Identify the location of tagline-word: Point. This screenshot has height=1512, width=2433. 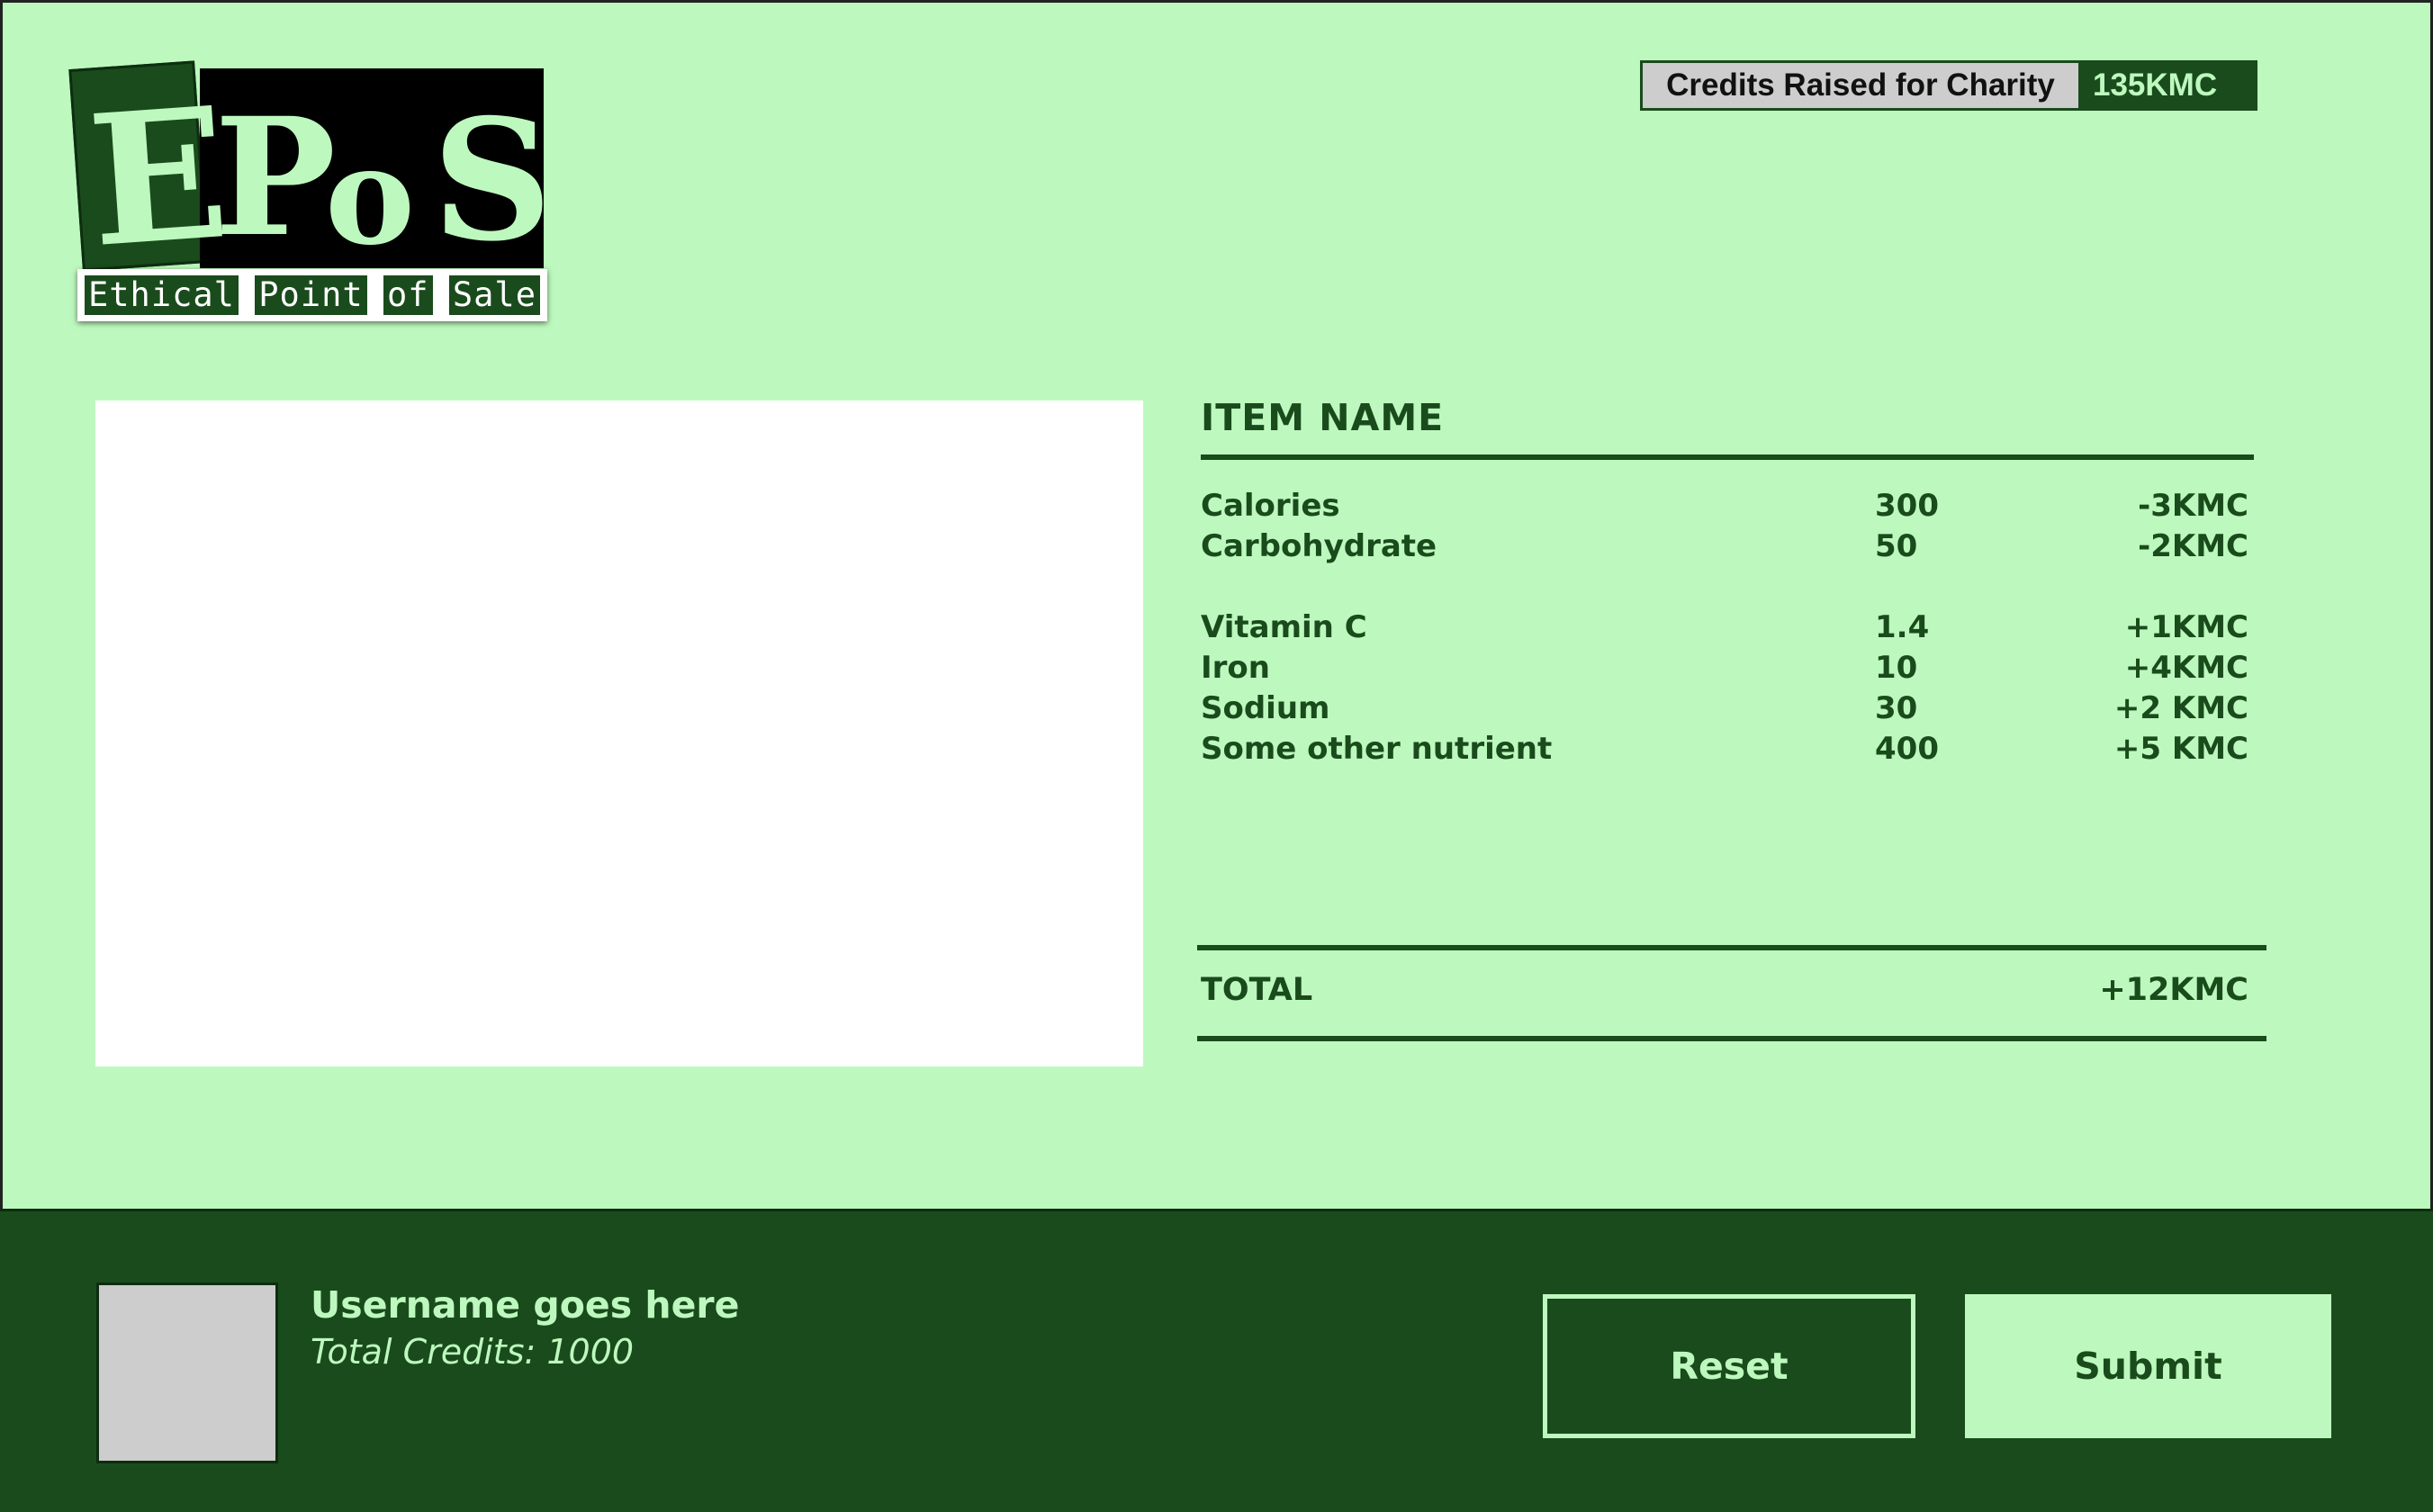
(311, 295).